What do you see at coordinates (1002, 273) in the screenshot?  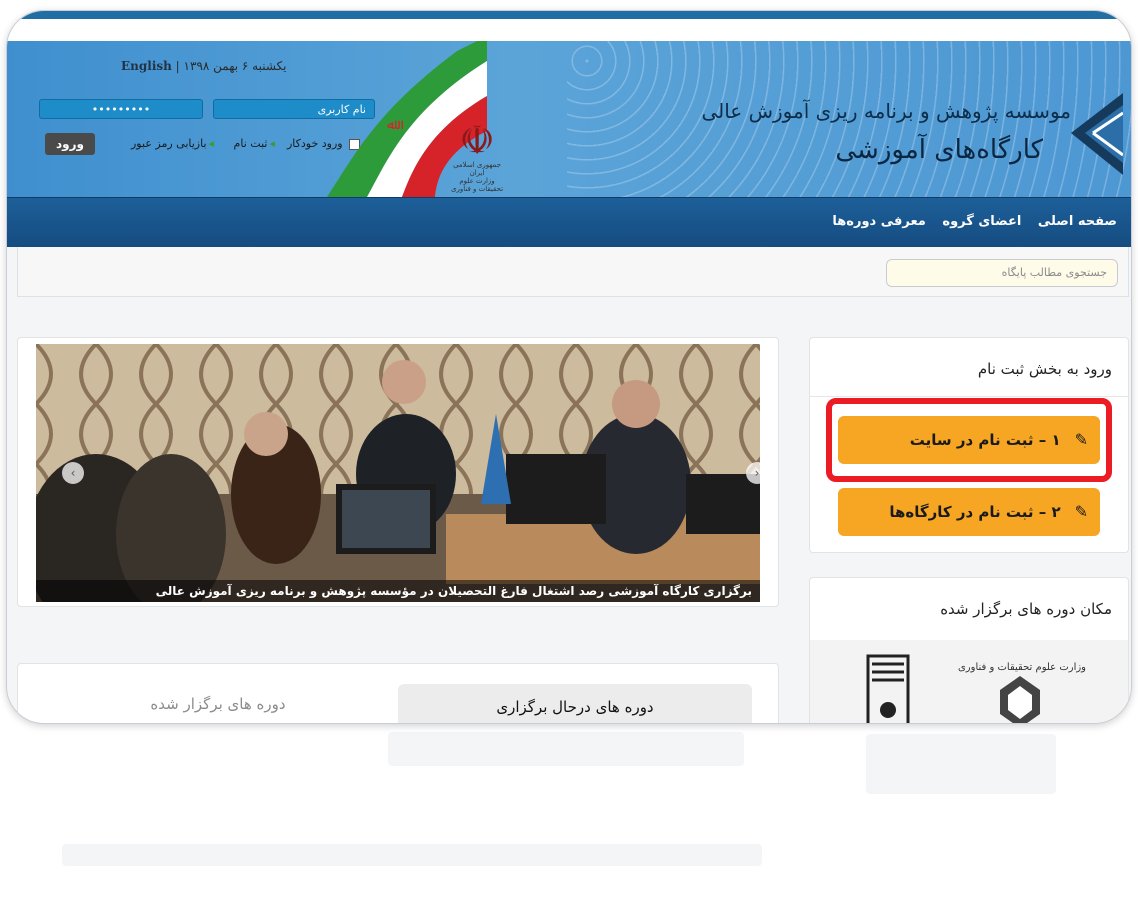 I see `search-input: جستجوی مطالب پایگاه` at bounding box center [1002, 273].